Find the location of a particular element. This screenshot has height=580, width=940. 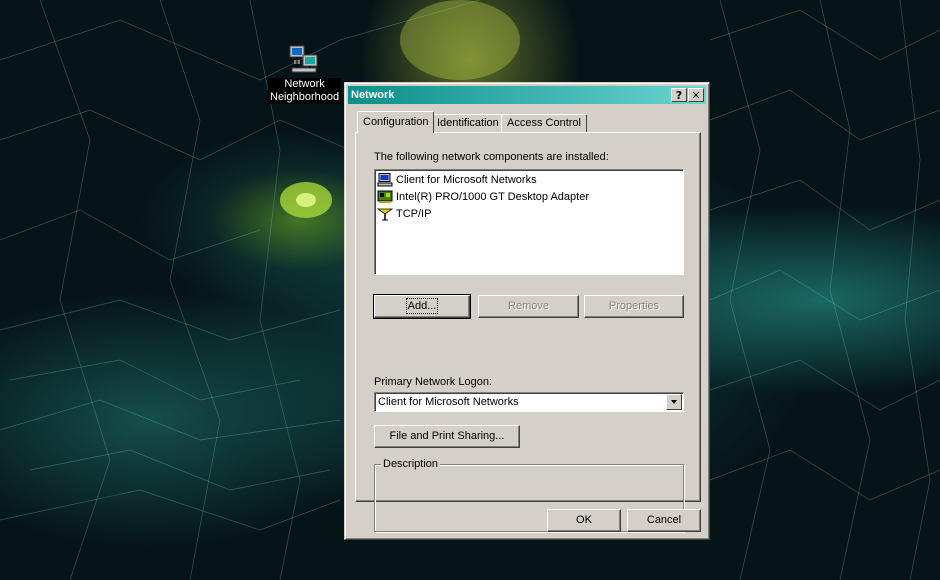

desktop-icon-label-line1: Network is located at coordinates (304, 84).